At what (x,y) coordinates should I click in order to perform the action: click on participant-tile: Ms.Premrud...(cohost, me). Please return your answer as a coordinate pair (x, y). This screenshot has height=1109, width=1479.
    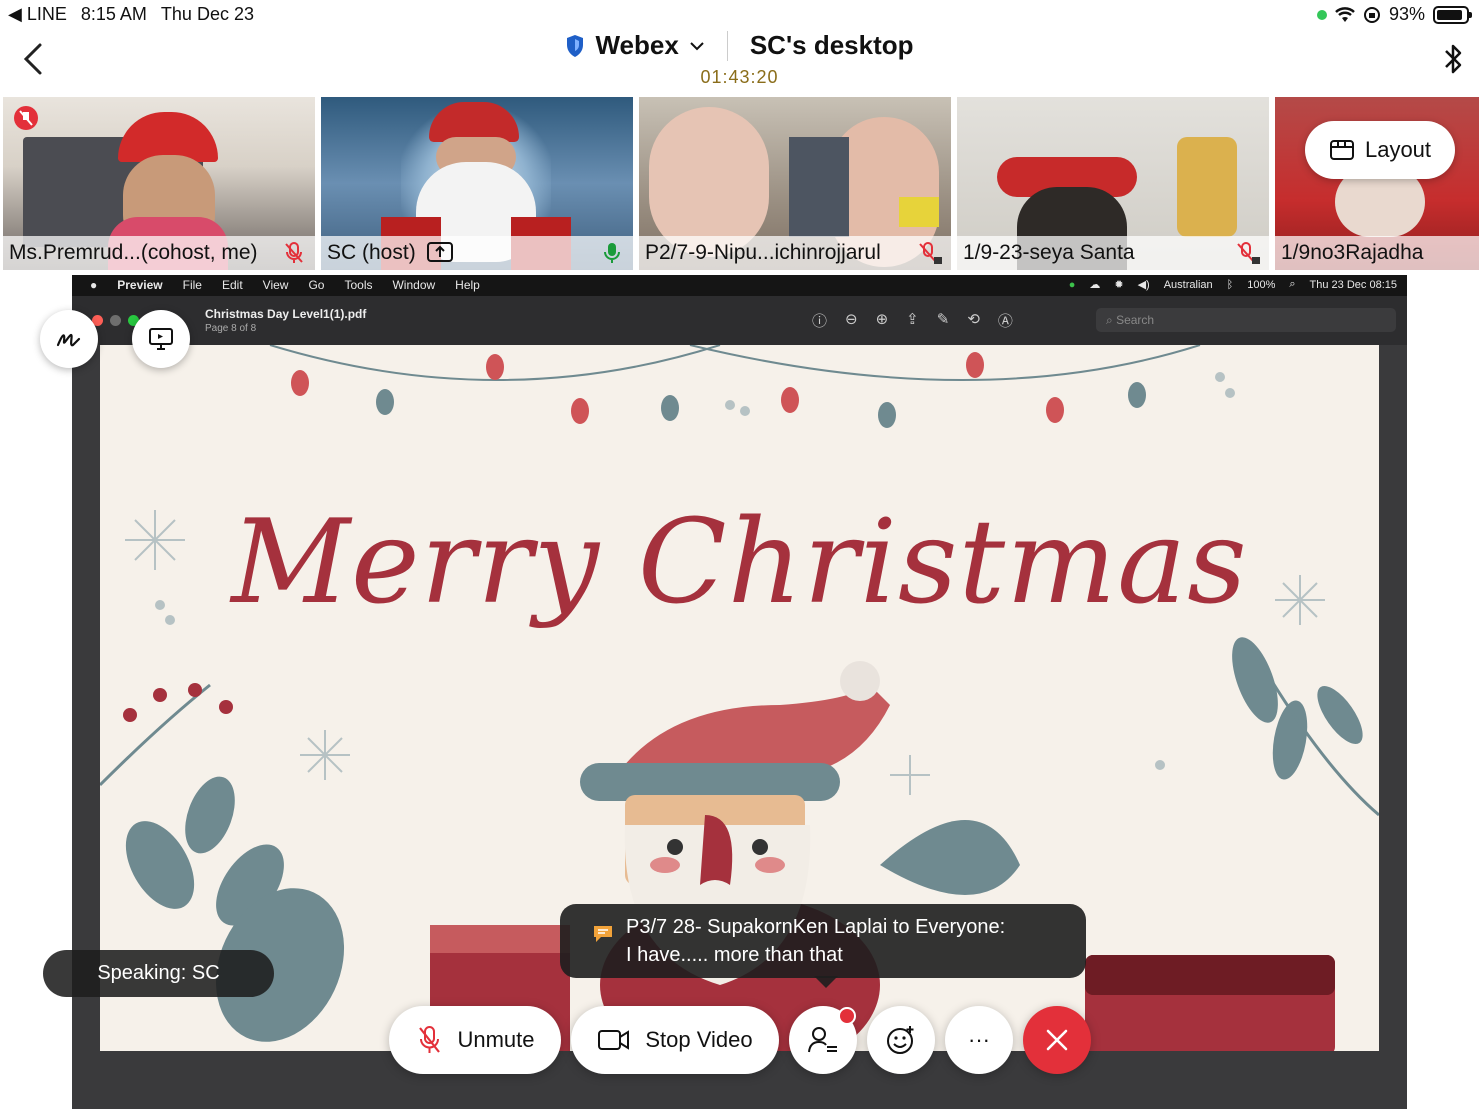
    Looking at the image, I should click on (159, 183).